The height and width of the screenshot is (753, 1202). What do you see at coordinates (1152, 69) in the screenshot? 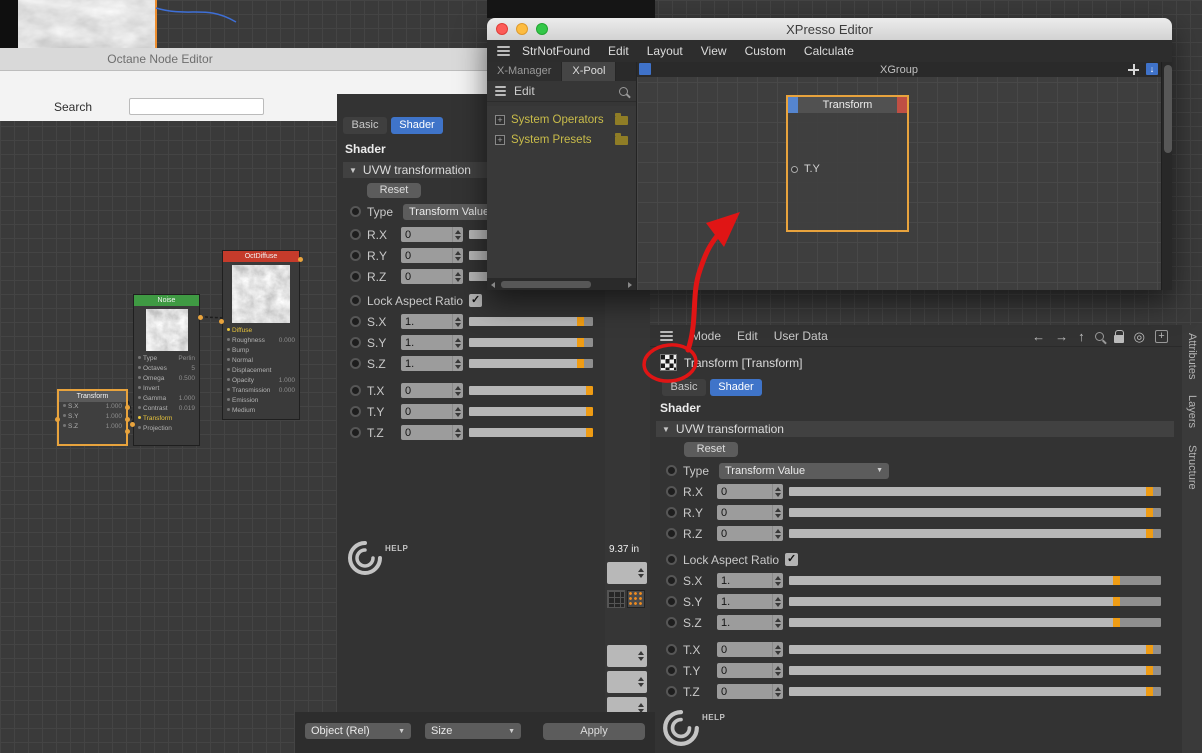
I see `scroll-down-icon: ↓` at bounding box center [1152, 69].